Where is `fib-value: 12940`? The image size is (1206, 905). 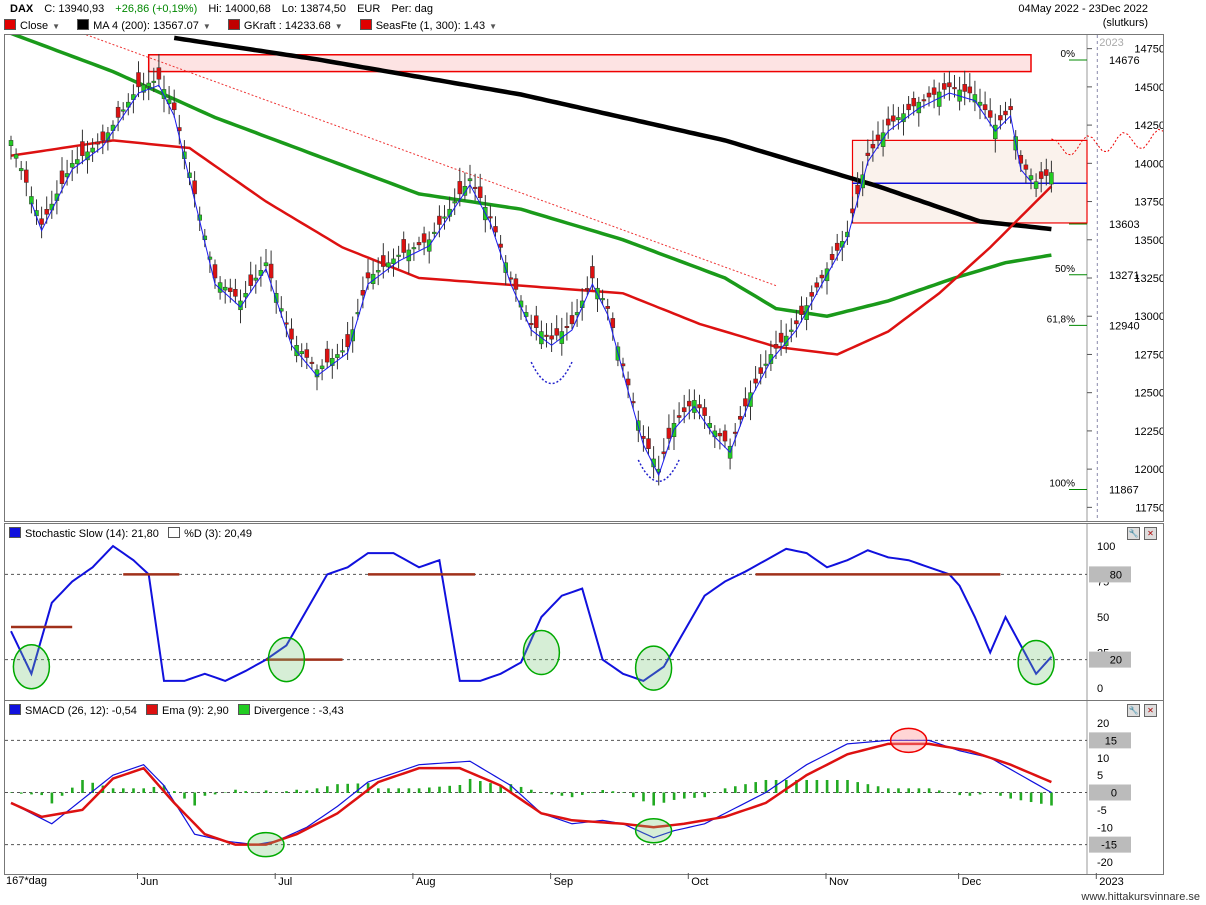 fib-value: 12940 is located at coordinates (1124, 326).